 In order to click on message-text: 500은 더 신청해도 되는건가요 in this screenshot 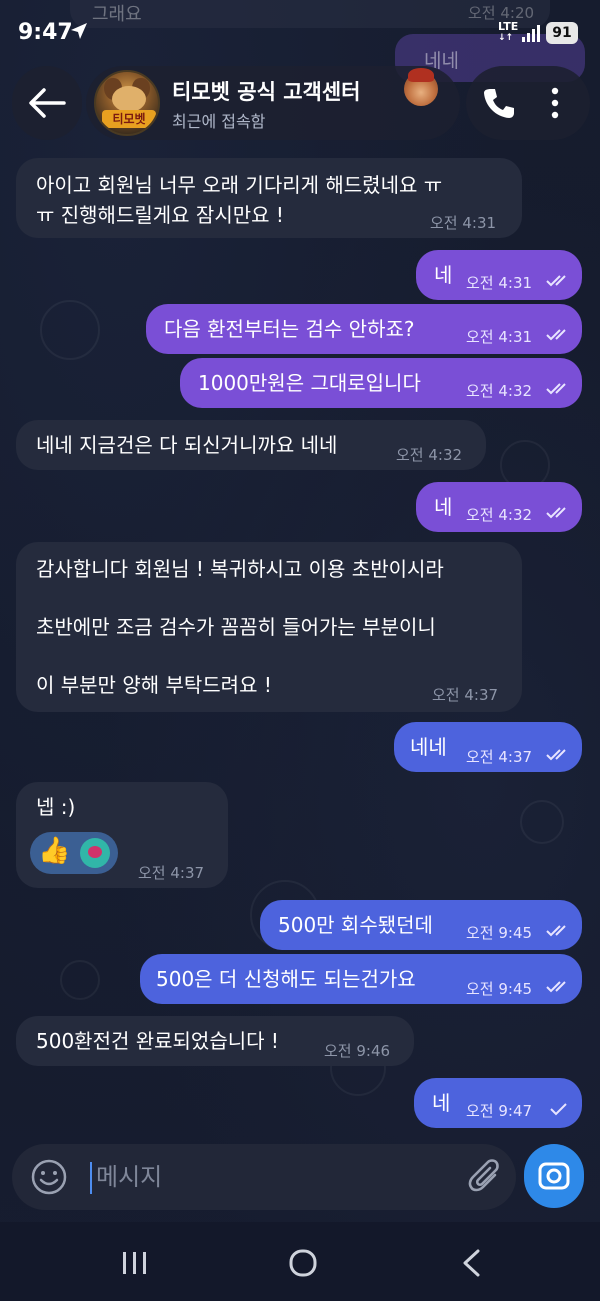, I will do `click(286, 979)`.